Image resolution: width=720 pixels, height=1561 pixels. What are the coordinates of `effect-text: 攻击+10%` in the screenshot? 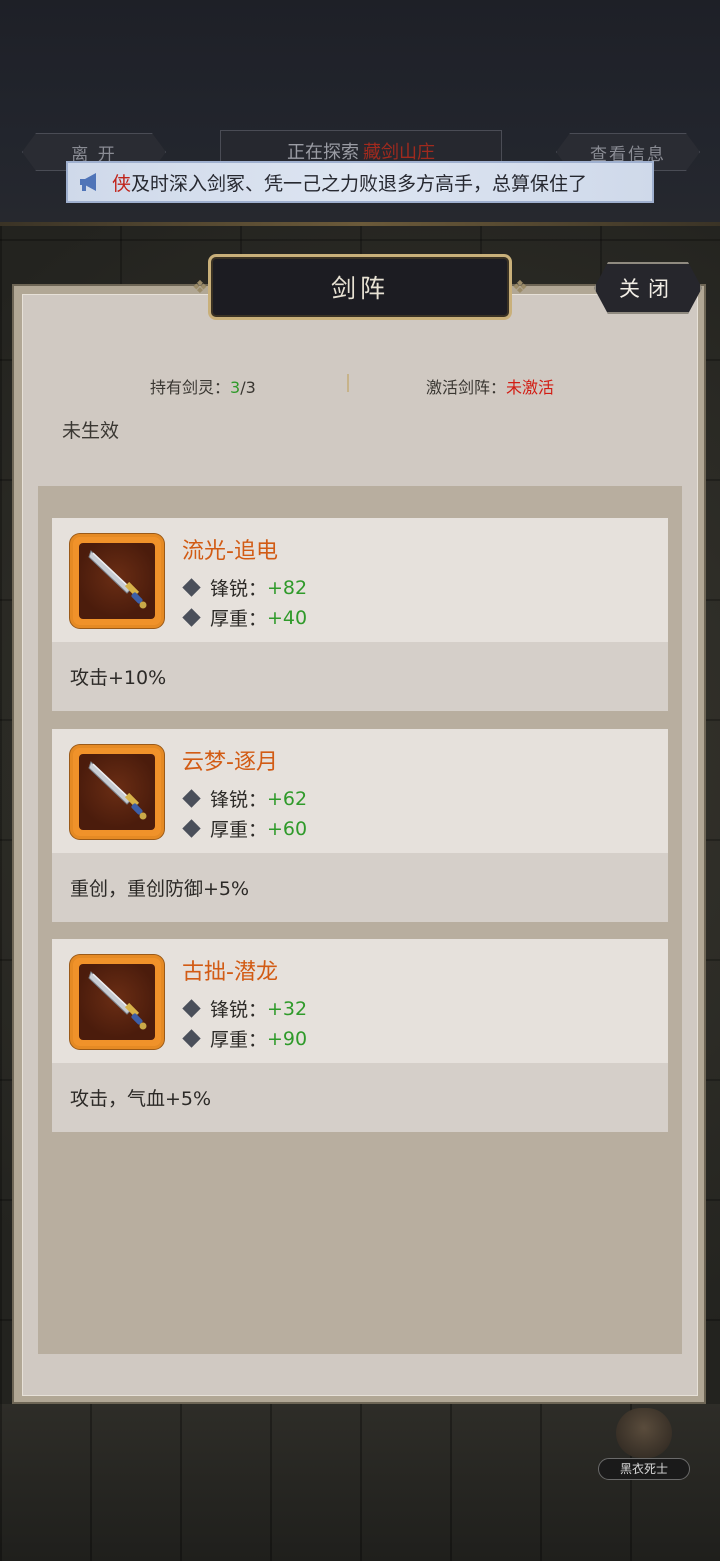 It's located at (118, 678).